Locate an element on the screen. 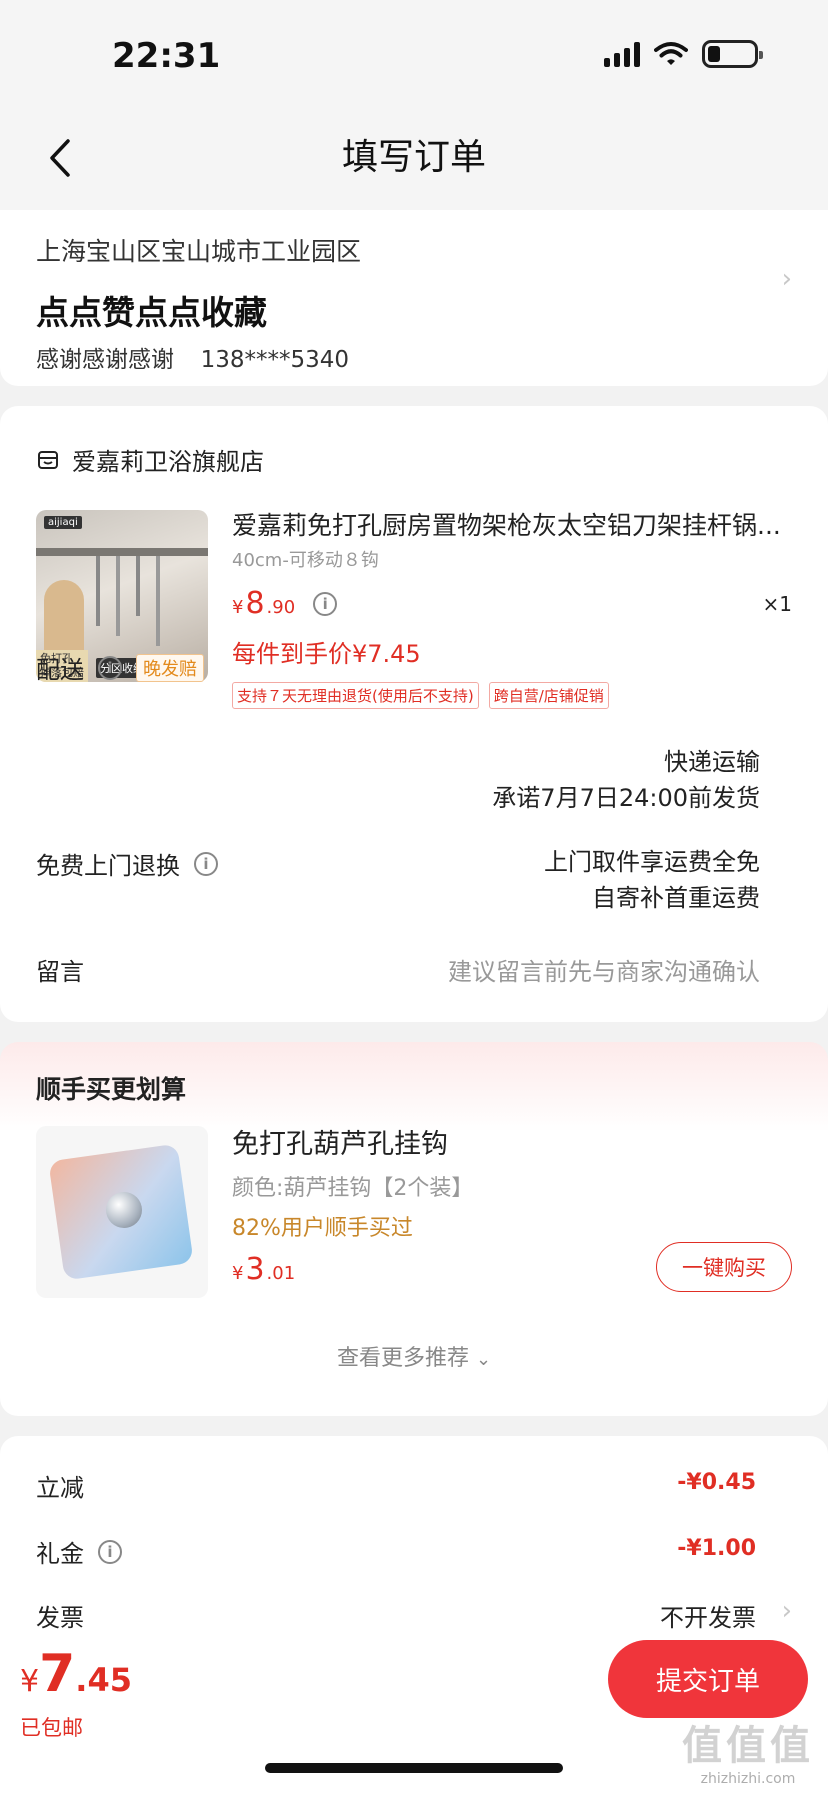  store-header: 爱嘉莉卫浴旗舰店 is located at coordinates (150, 459).